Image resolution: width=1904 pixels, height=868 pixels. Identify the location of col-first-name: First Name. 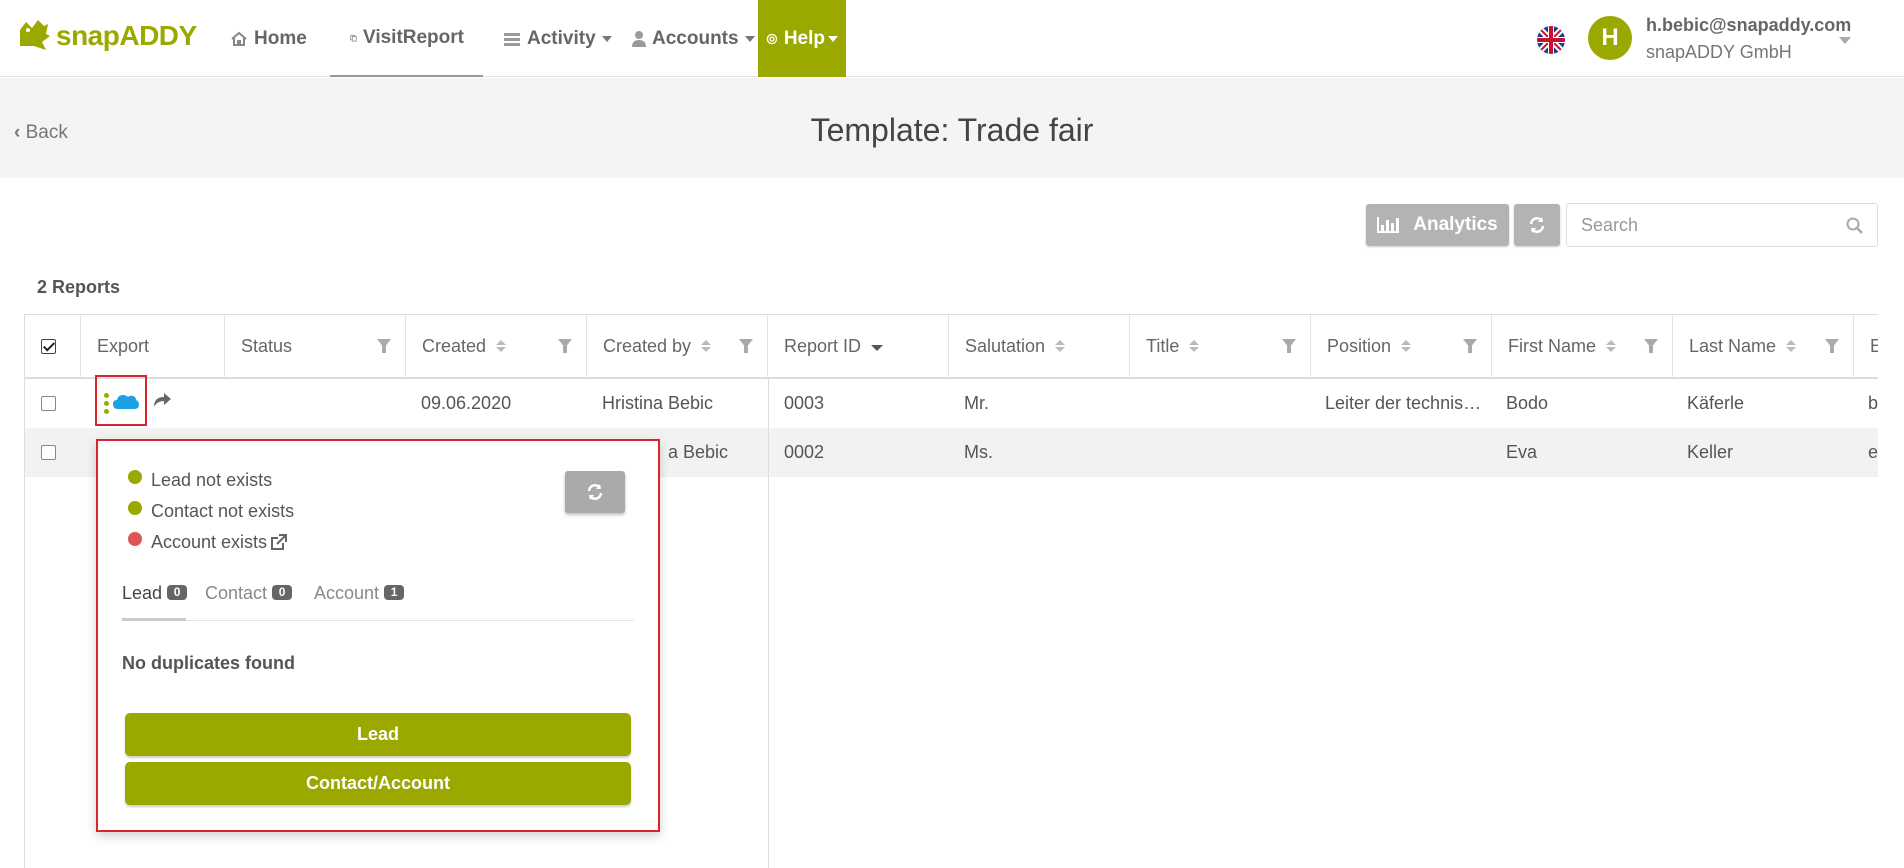
(1582, 346).